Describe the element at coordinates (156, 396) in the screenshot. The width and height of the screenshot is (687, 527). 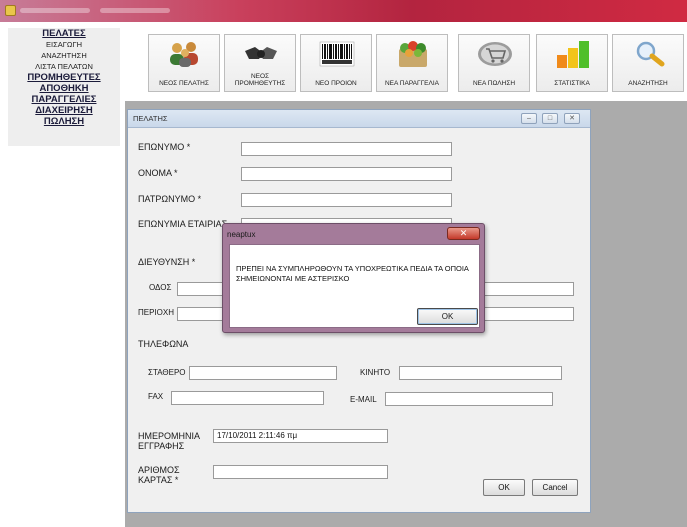
I see `fax-label: FAX` at that location.